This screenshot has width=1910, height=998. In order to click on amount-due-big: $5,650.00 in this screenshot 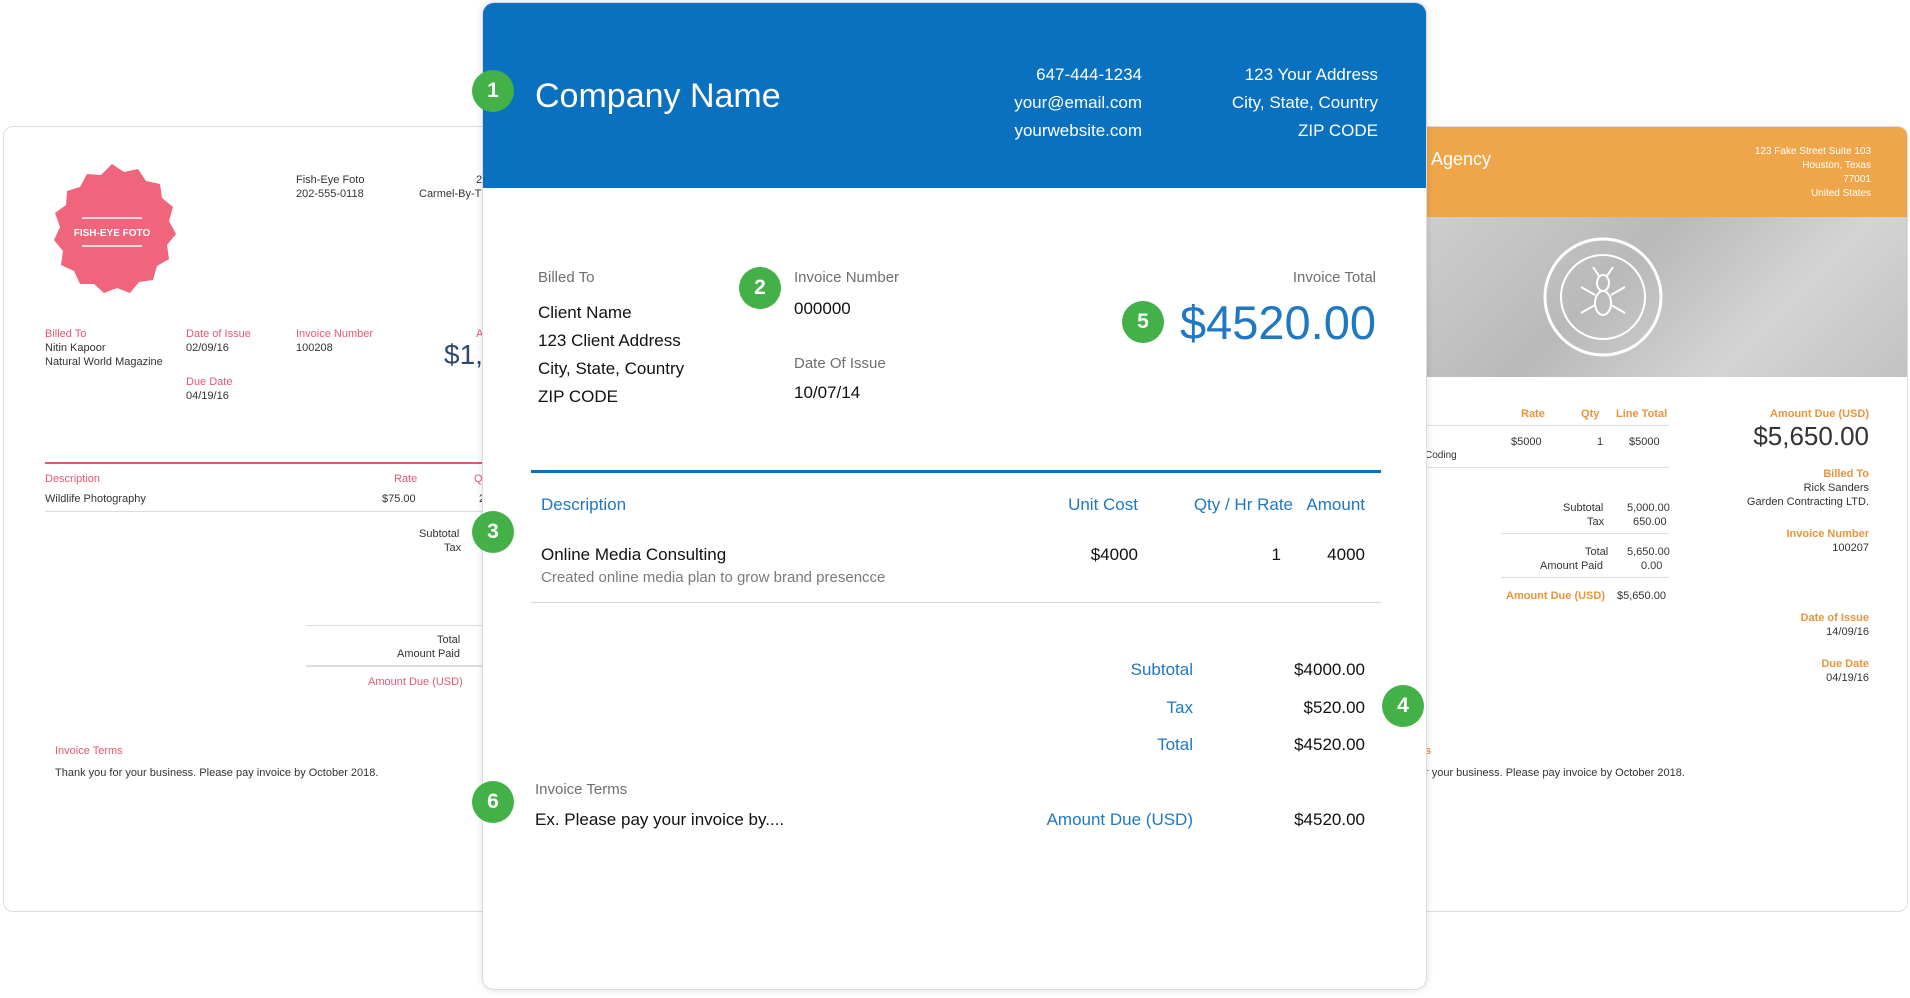, I will do `click(1811, 436)`.